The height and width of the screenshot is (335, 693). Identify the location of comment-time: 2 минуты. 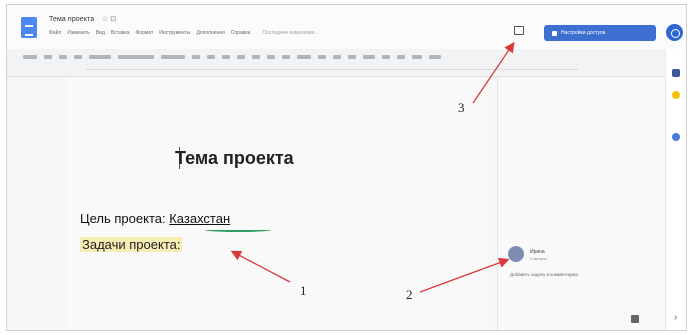
(539, 258).